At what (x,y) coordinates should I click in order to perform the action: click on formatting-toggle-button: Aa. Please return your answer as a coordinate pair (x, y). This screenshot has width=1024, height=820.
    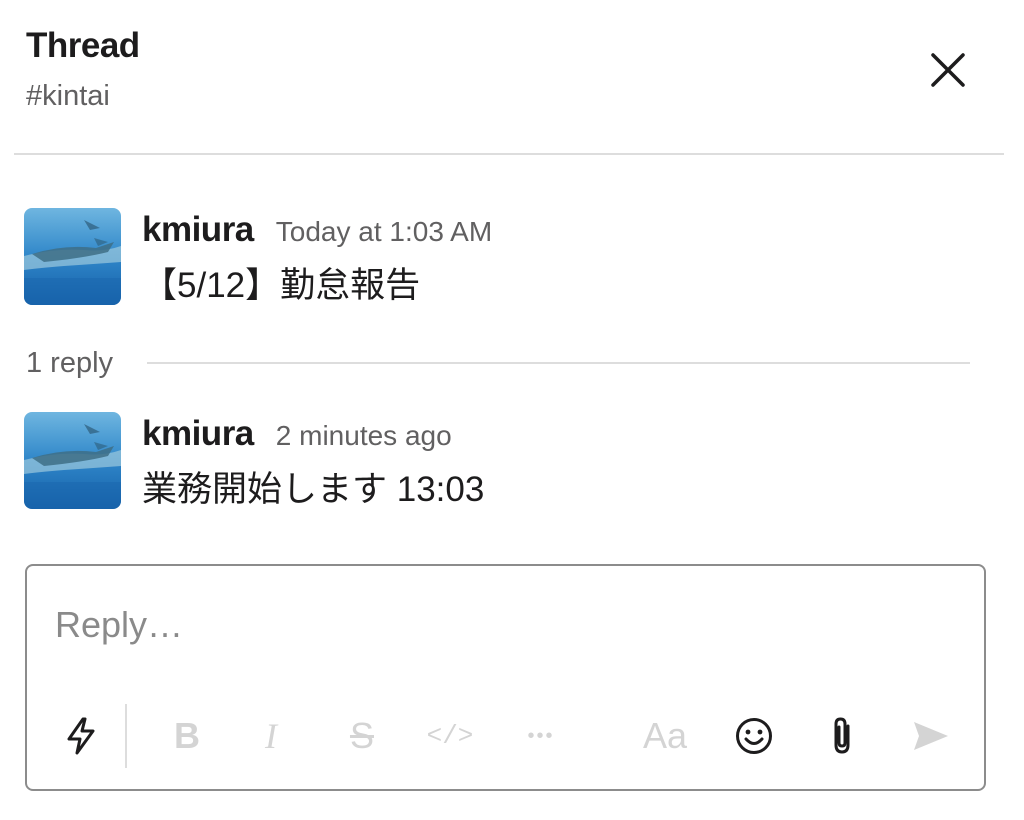
    Looking at the image, I should click on (665, 736).